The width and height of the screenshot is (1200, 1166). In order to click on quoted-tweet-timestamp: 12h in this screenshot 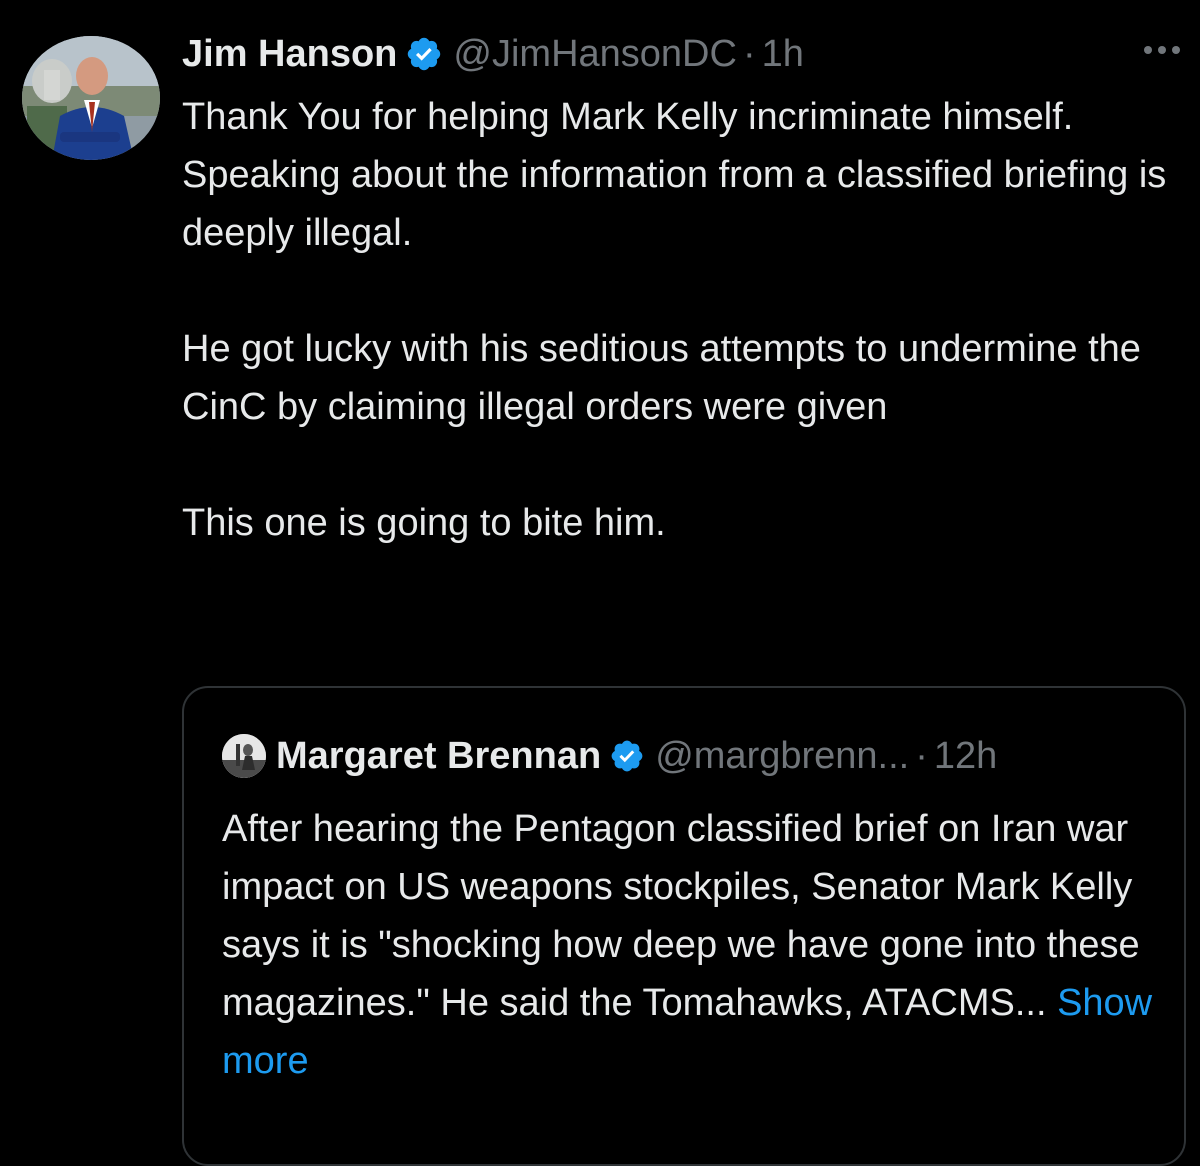, I will do `click(965, 756)`.